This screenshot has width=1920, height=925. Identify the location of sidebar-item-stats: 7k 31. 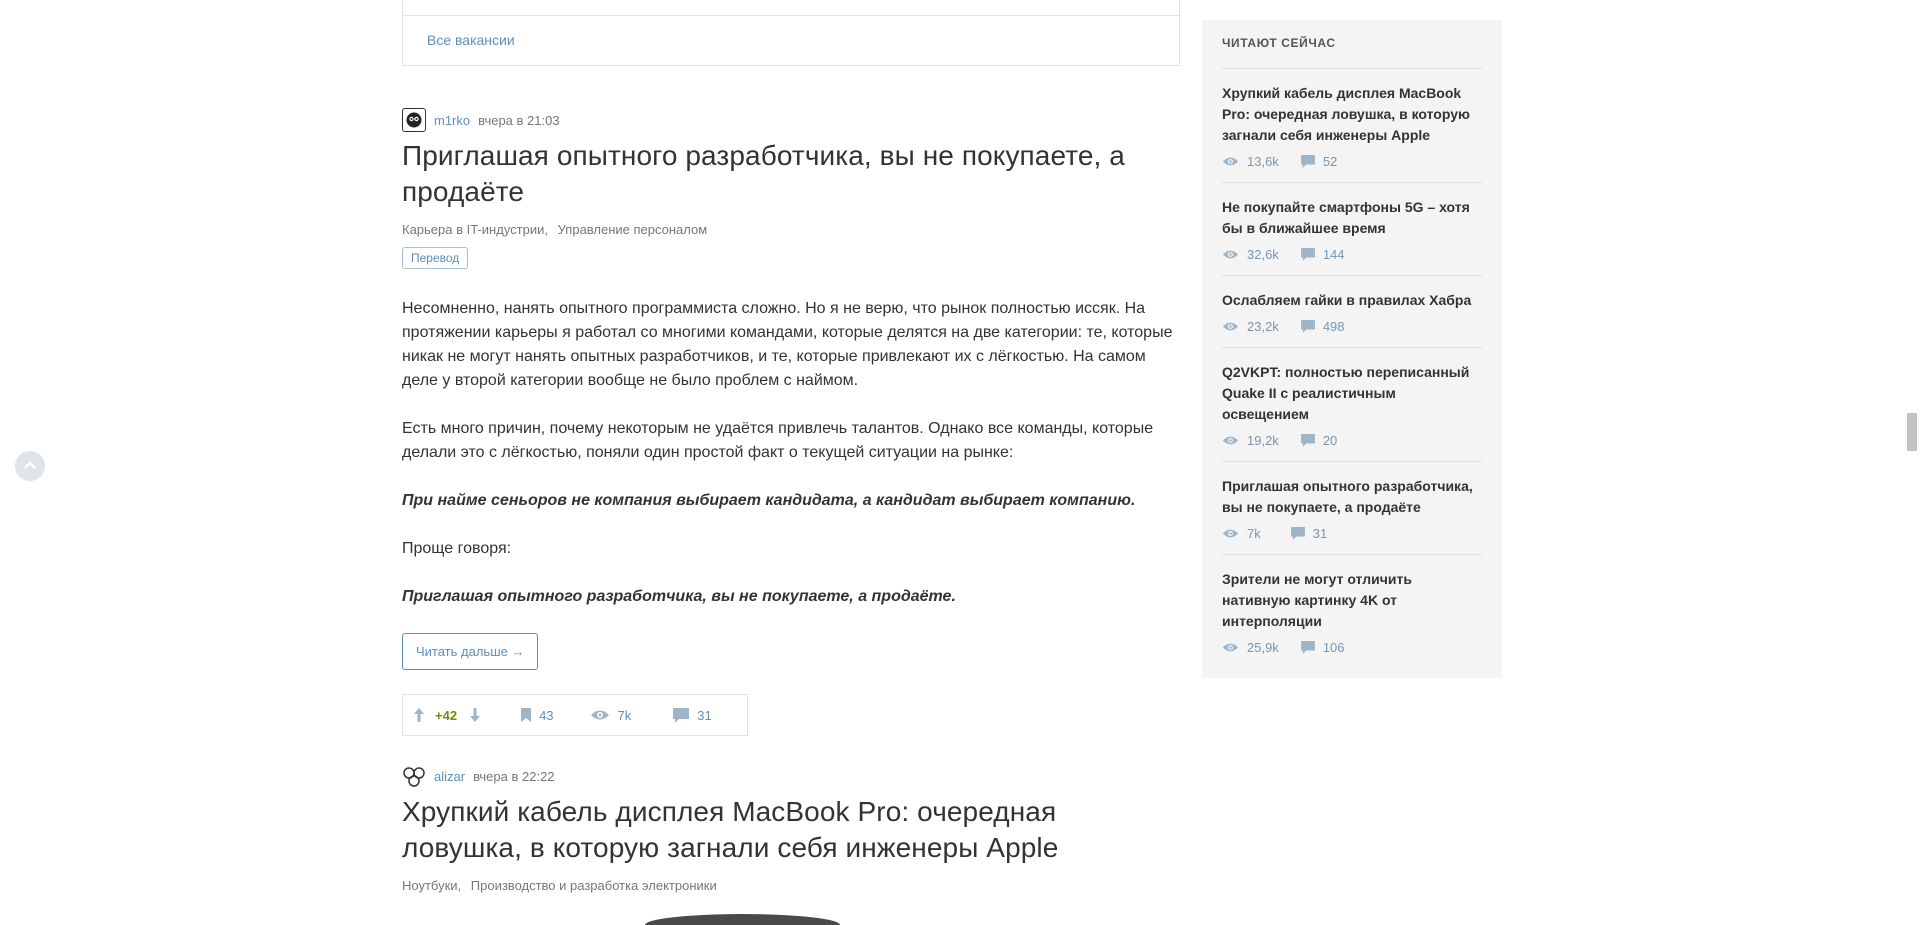
(1352, 533).